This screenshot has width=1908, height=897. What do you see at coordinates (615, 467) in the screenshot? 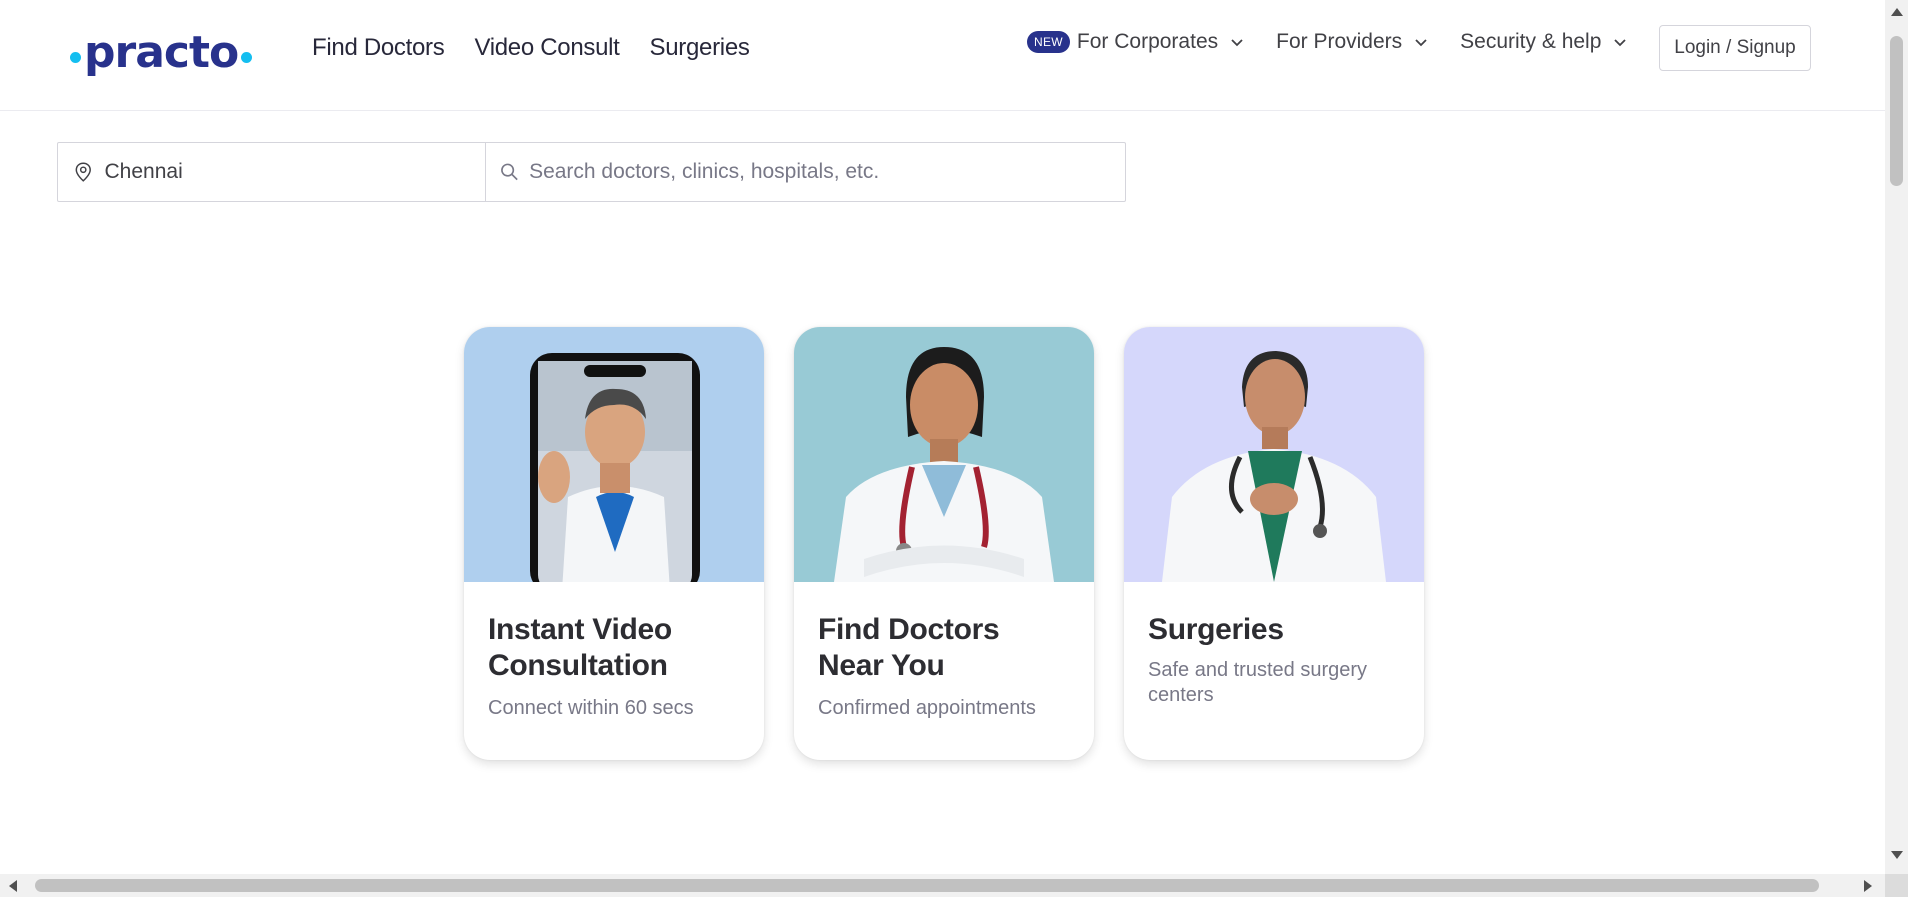
I see `phone-doctor-illustration` at bounding box center [615, 467].